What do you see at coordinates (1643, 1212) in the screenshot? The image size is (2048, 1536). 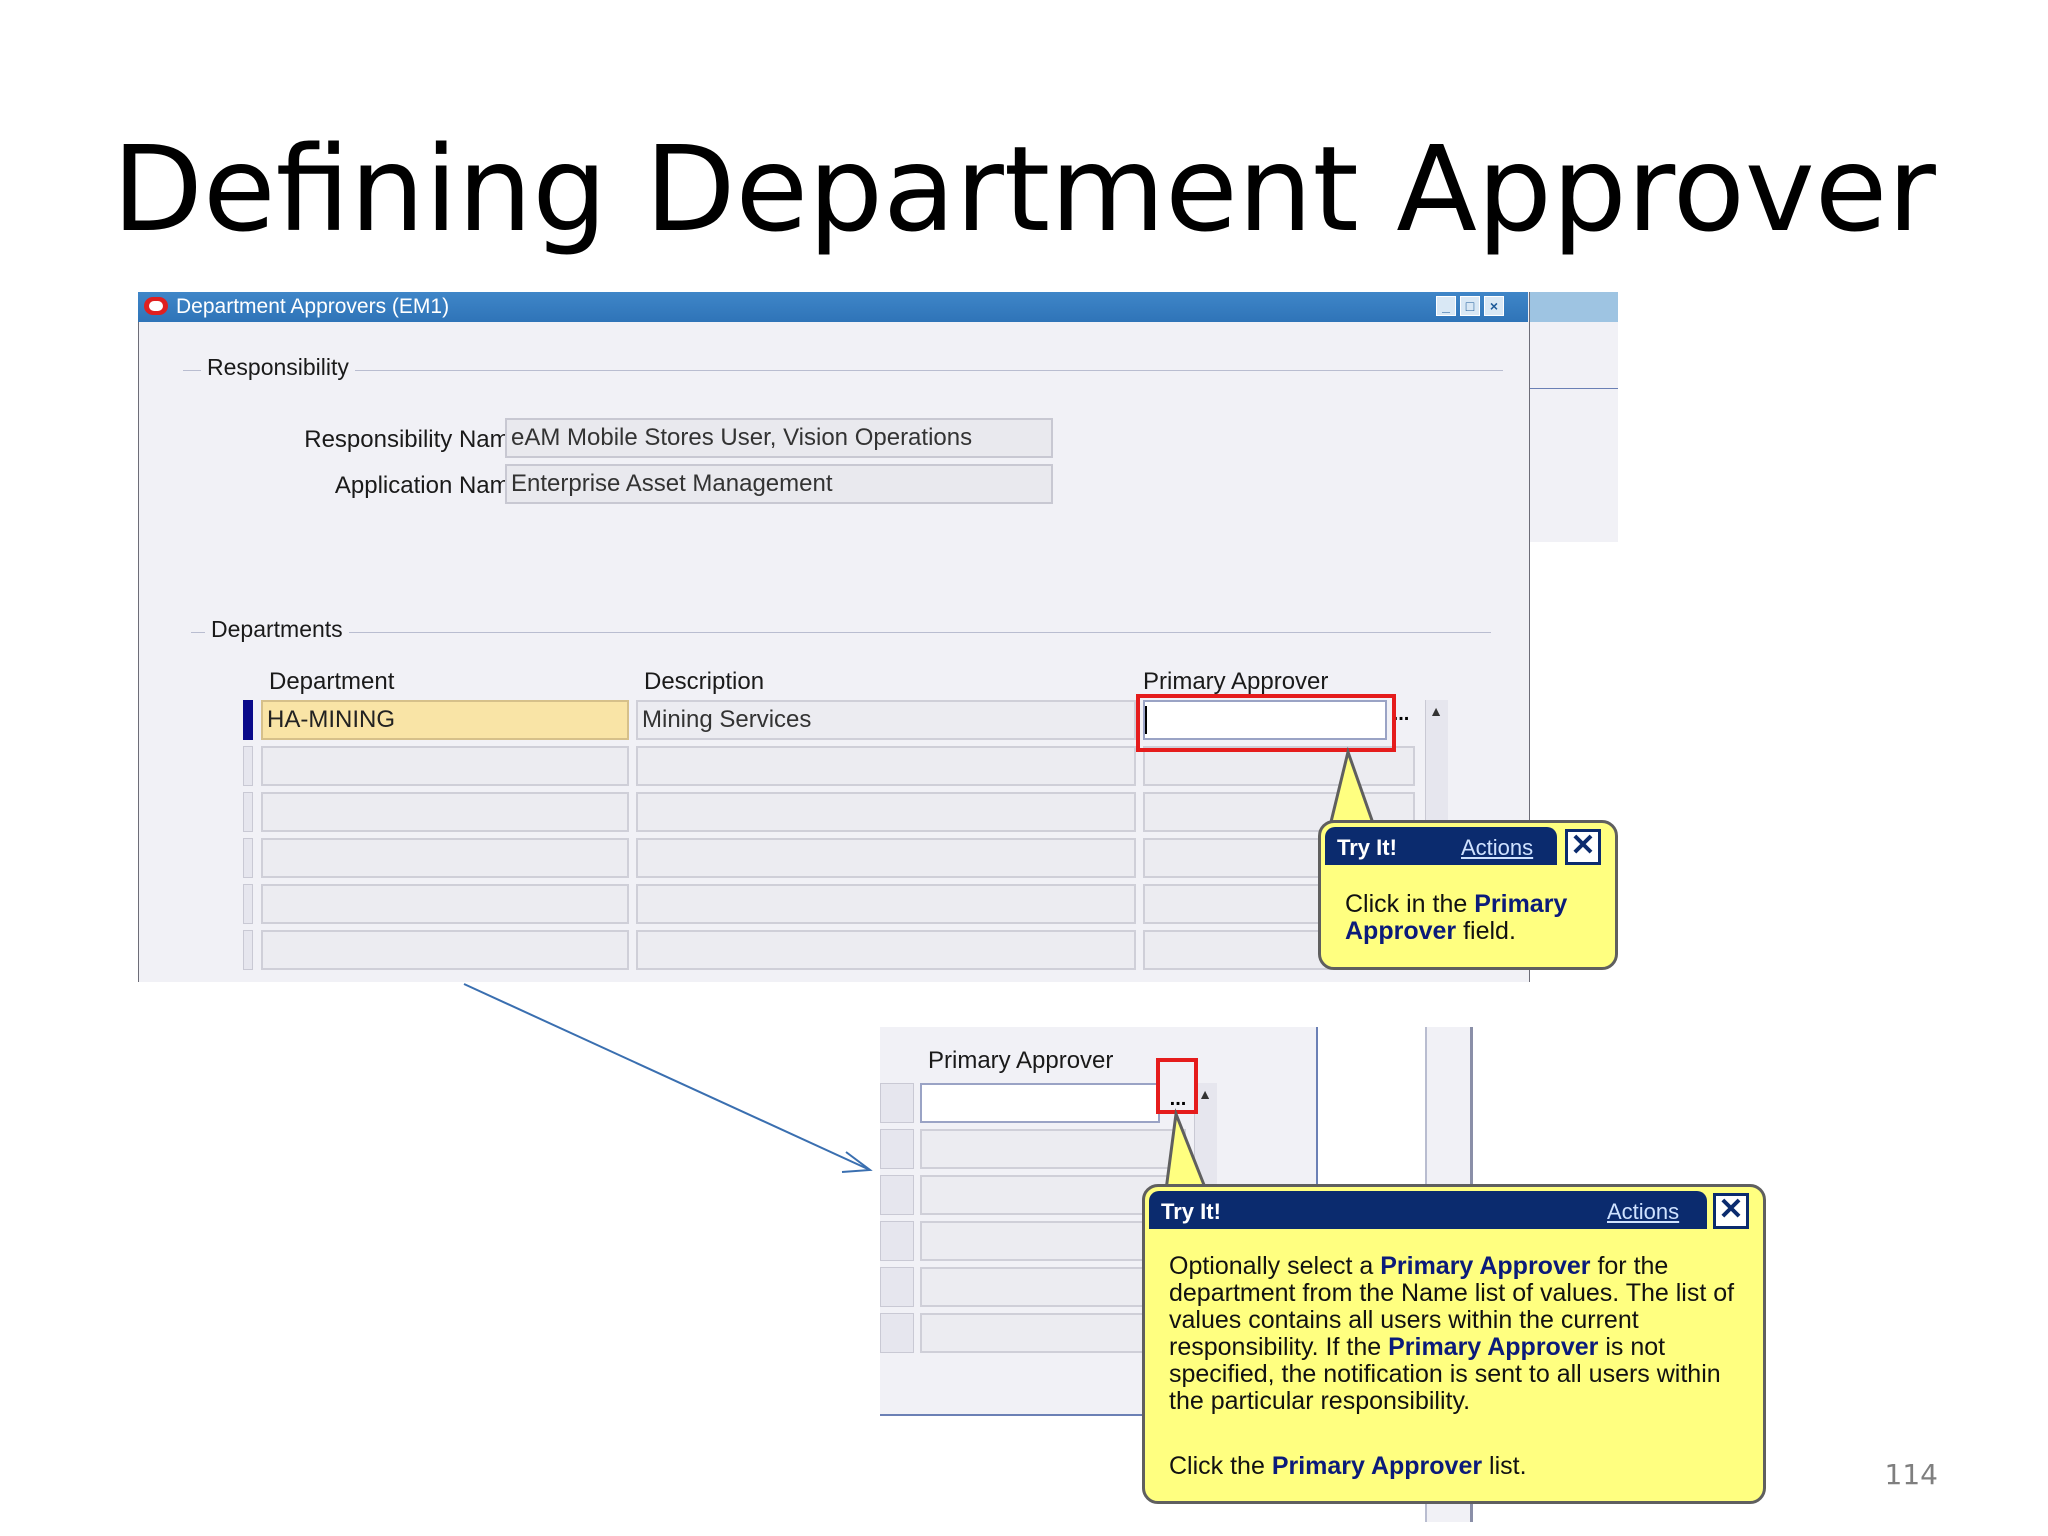 I see `callout2-actions-link: Actions` at bounding box center [1643, 1212].